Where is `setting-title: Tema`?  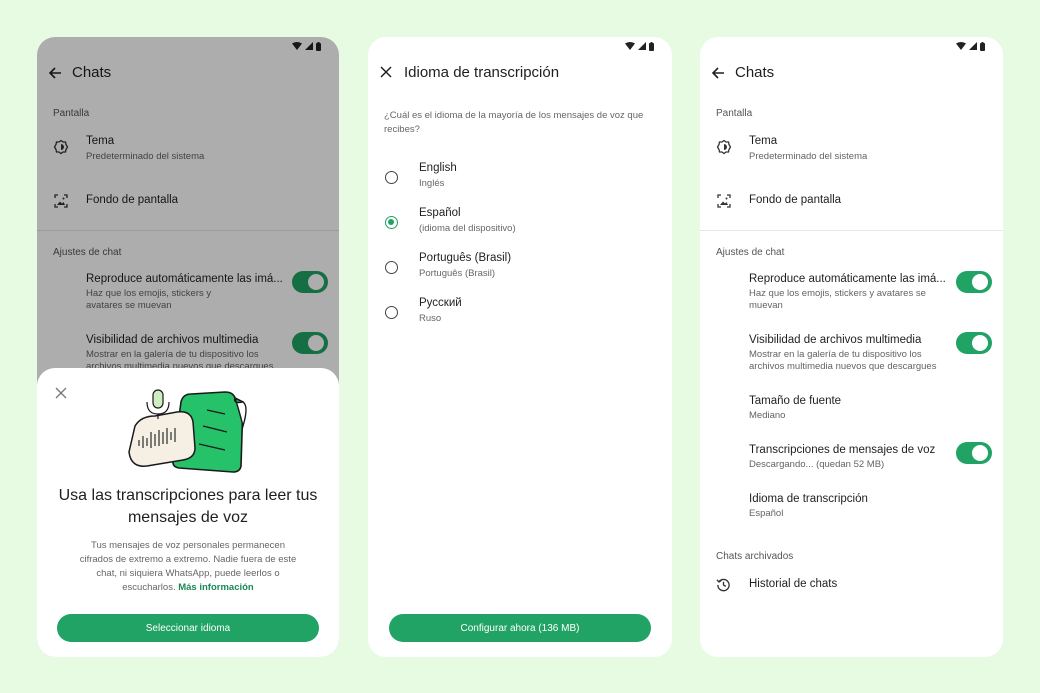 setting-title: Tema is located at coordinates (763, 141).